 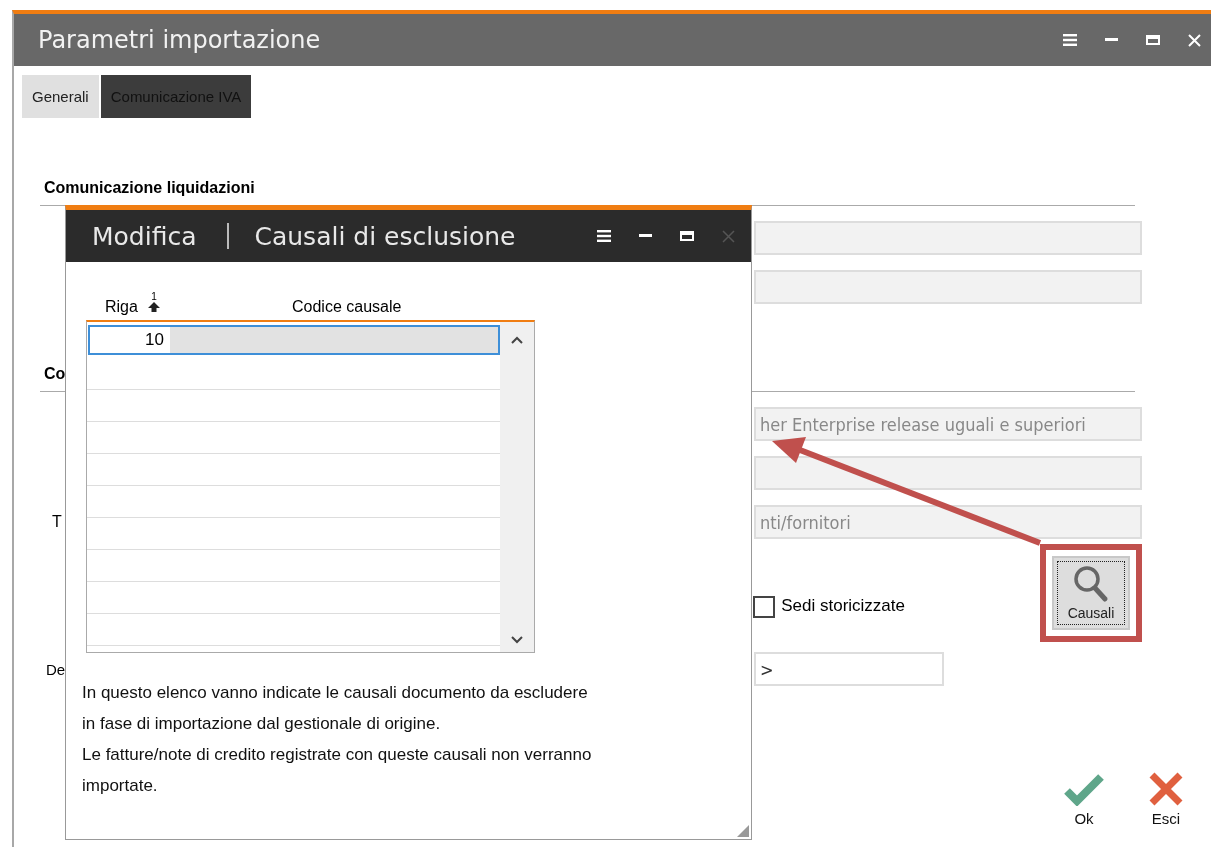 I want to click on chevron-down-icon, so click(x=517, y=640).